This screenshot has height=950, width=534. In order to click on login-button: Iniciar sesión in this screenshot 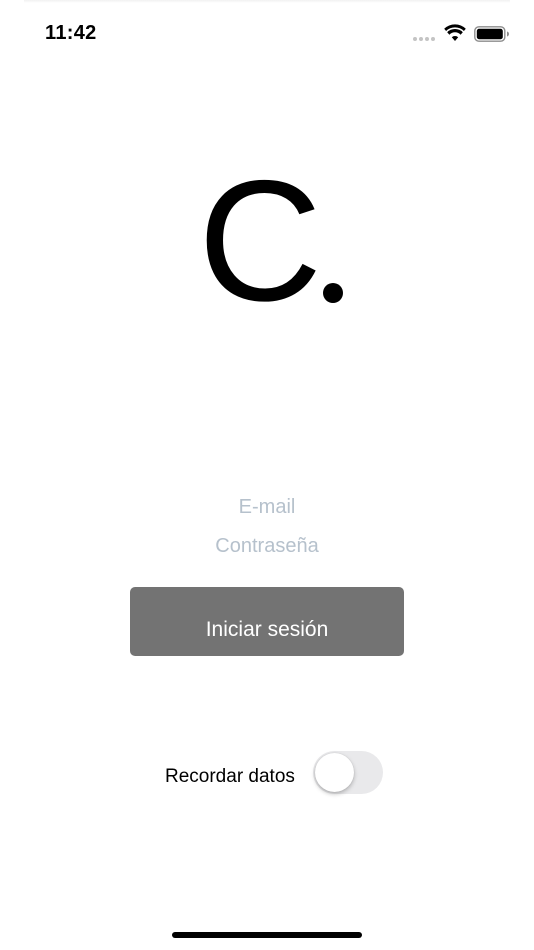, I will do `click(267, 621)`.